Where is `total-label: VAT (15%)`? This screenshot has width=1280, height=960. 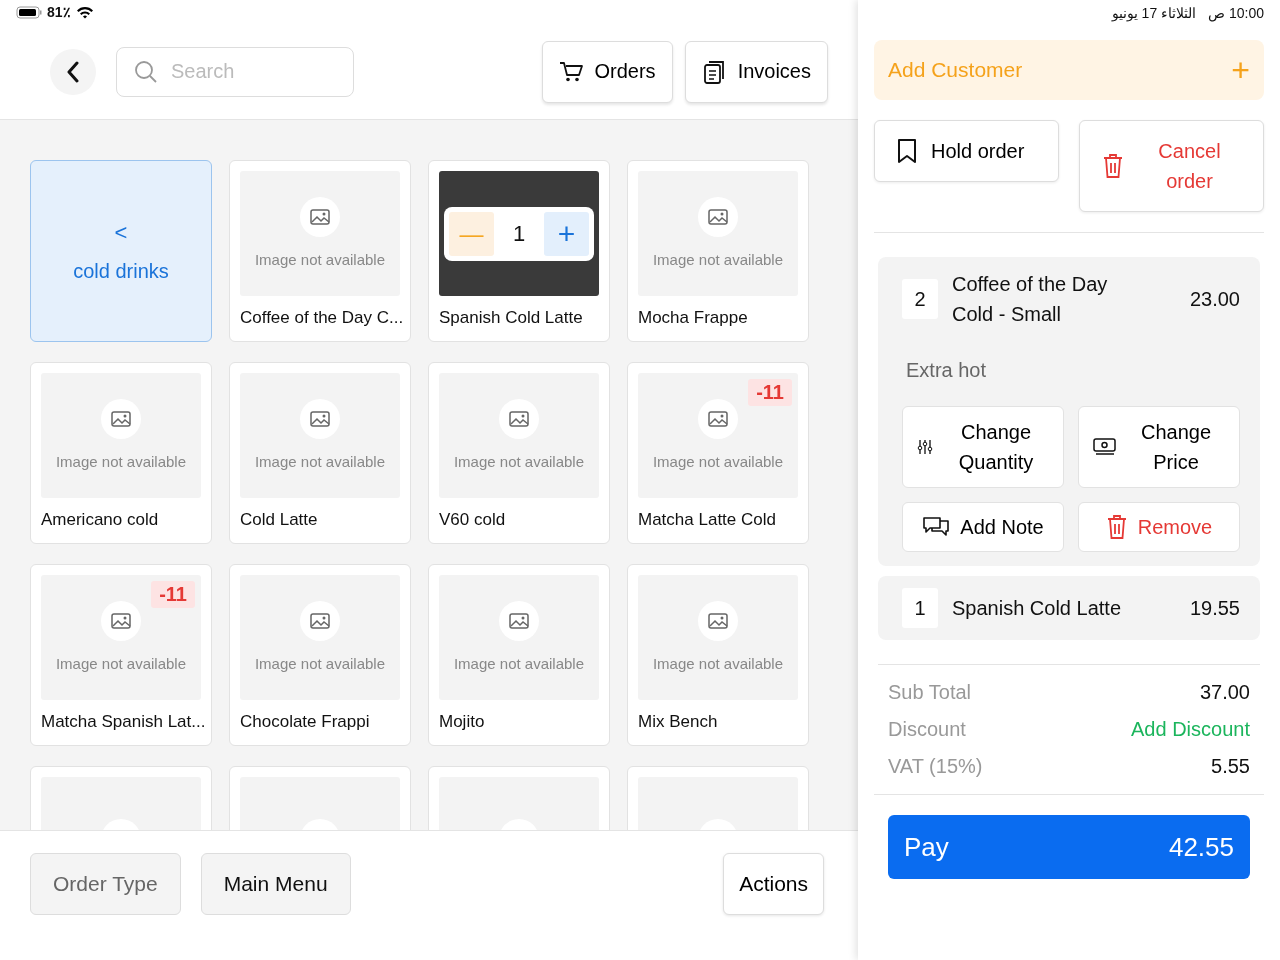
total-label: VAT (15%) is located at coordinates (935, 766).